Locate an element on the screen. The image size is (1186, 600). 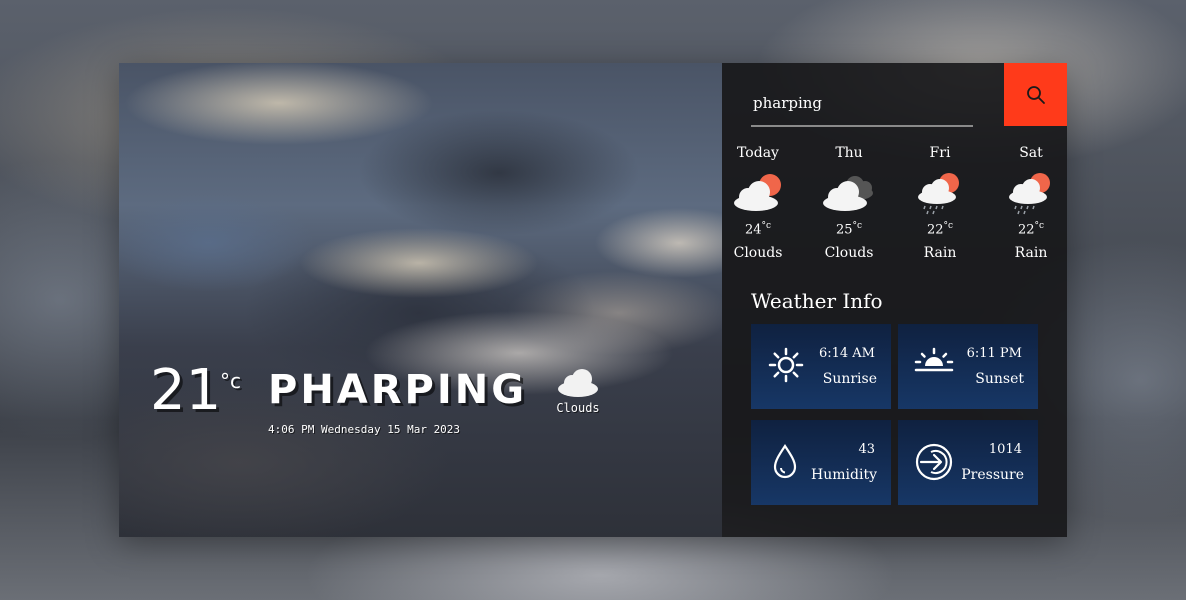
forecast-day-today: Today 24°c Clouds is located at coordinates (758, 202).